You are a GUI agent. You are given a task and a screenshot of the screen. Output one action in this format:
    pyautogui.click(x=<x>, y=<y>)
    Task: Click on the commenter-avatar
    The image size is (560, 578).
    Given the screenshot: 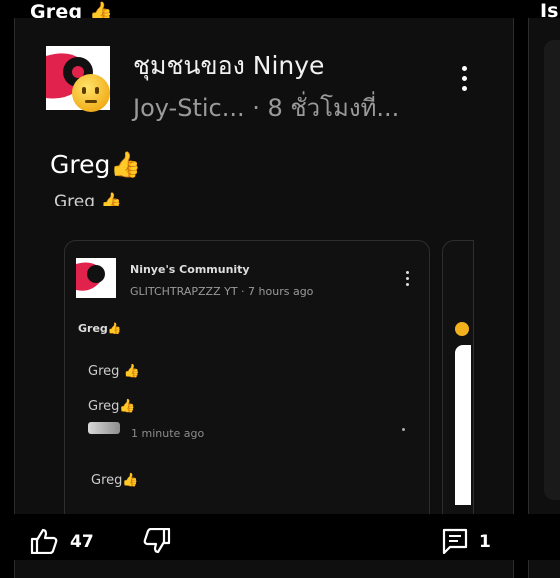 What is the action you would take?
    pyautogui.click(x=104, y=428)
    